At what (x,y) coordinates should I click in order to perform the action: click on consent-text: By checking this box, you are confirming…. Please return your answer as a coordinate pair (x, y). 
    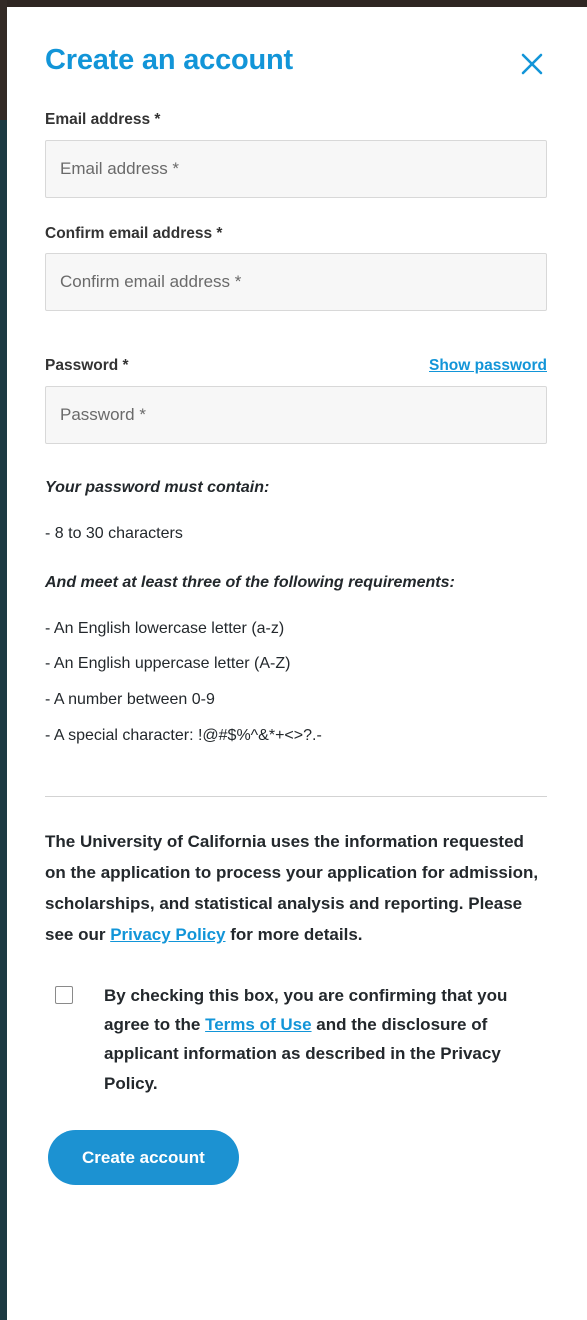
    Looking at the image, I should click on (325, 1039).